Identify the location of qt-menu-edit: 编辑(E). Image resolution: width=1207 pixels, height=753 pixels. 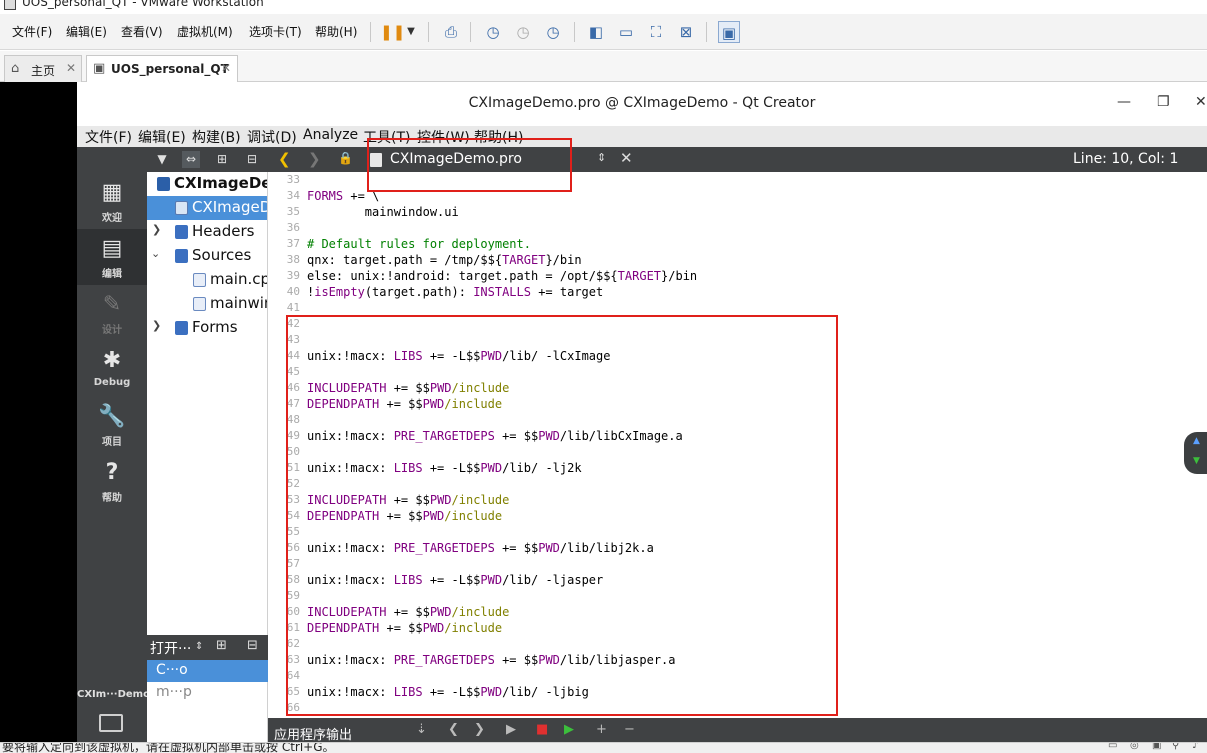
(162, 137).